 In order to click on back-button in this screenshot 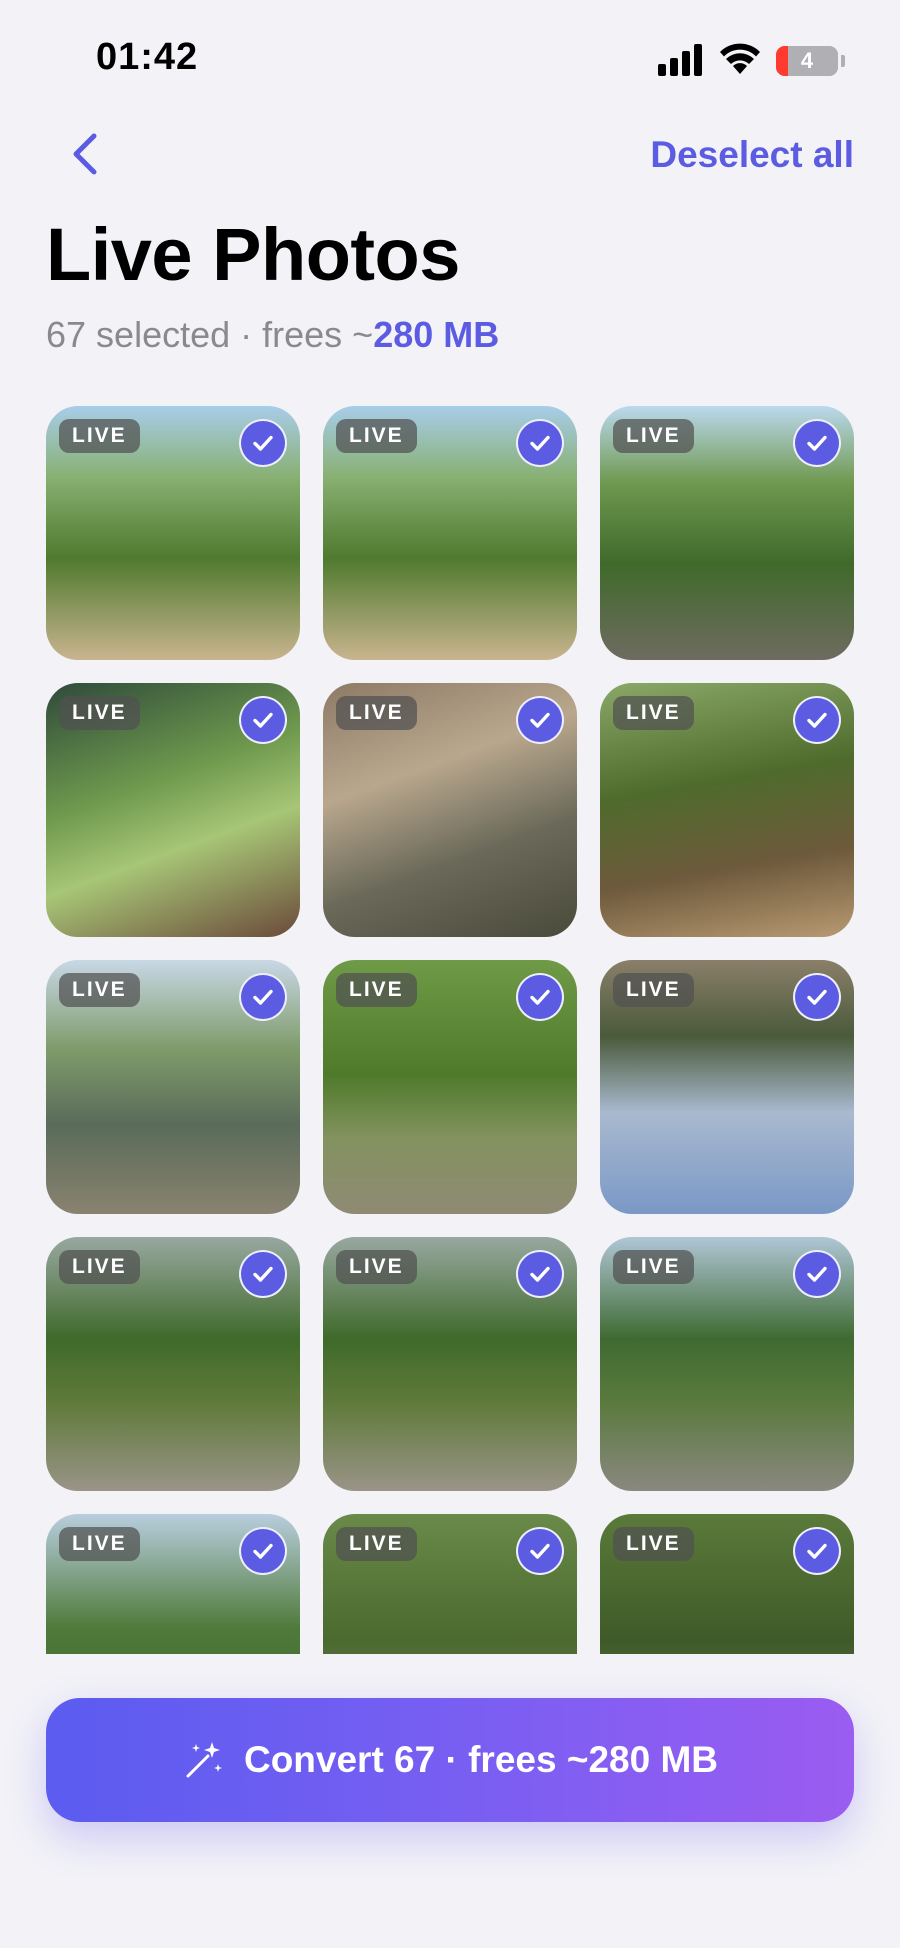, I will do `click(85, 154)`.